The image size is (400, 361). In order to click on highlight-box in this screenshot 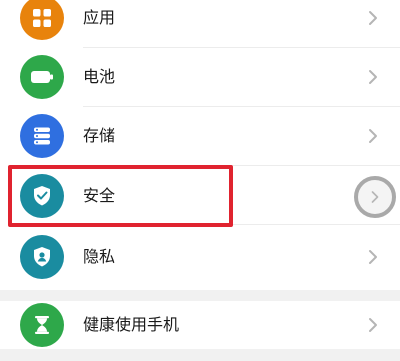, I will do `click(120, 196)`.